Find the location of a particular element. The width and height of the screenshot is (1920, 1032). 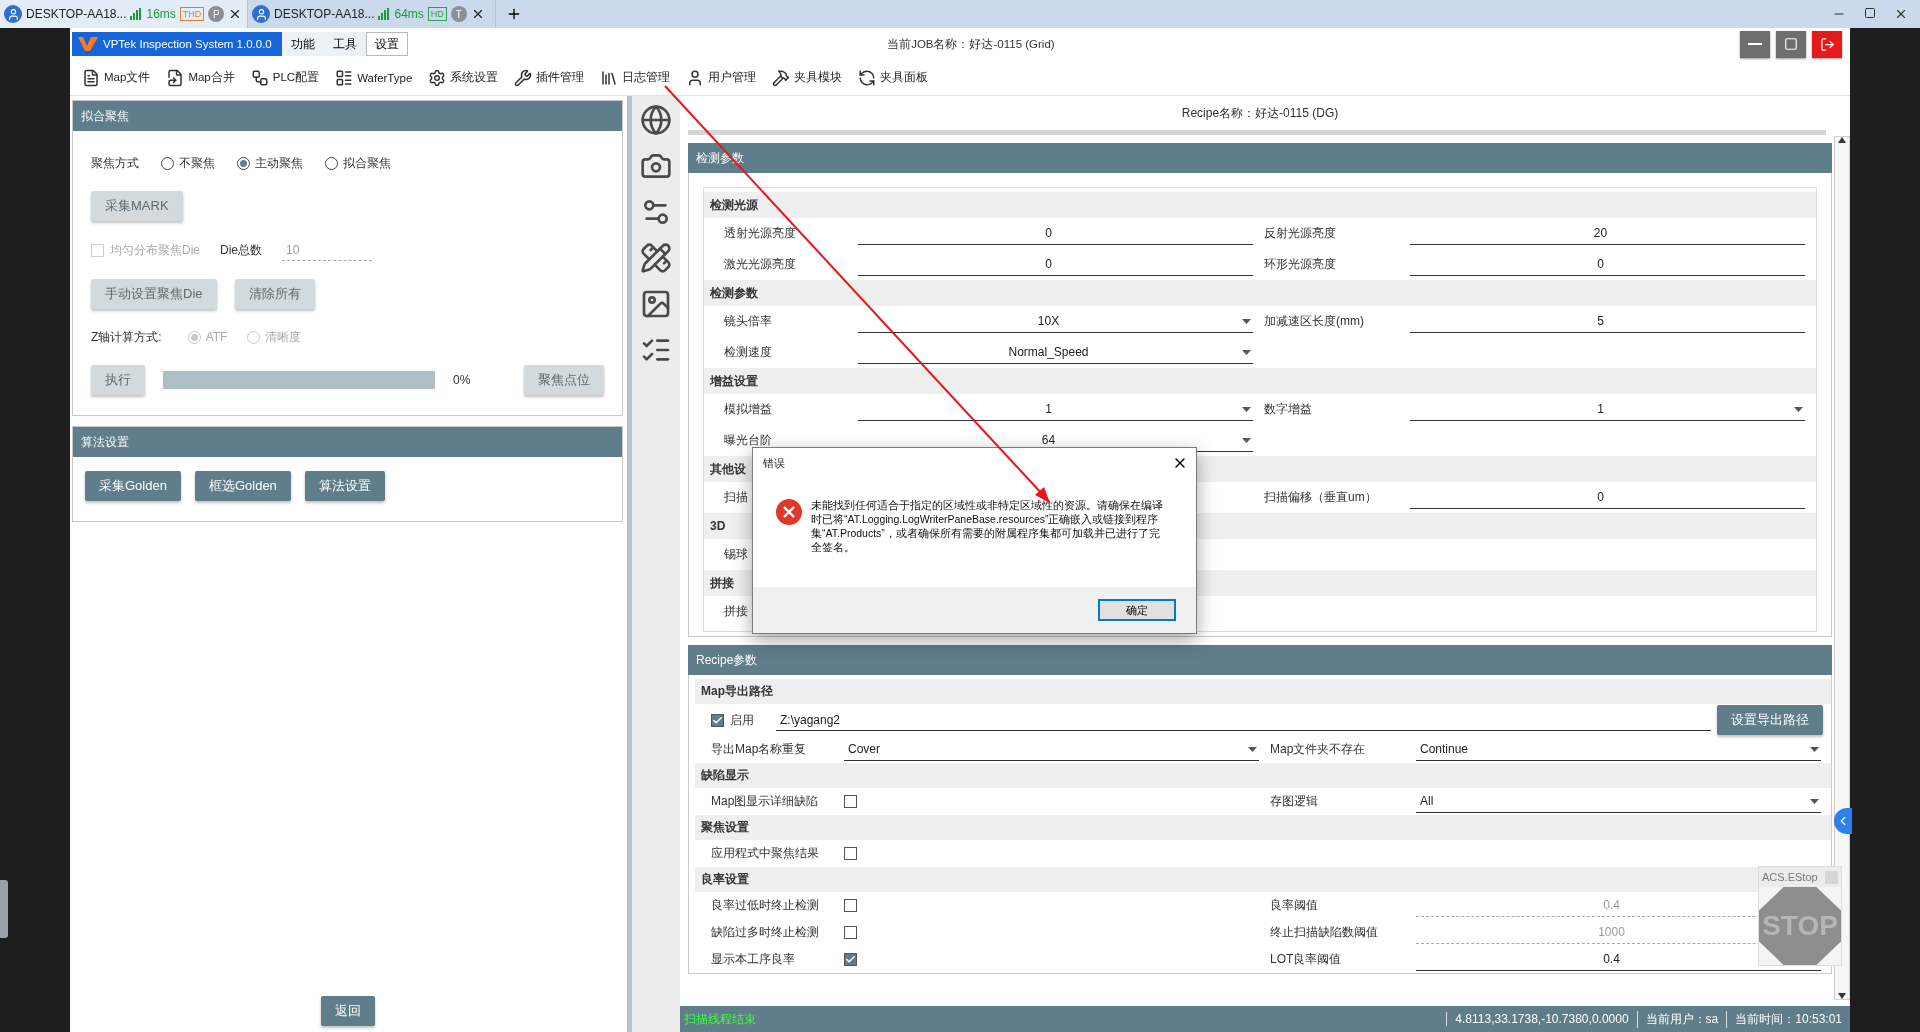

algorithm-button: 采集Golden is located at coordinates (133, 486).